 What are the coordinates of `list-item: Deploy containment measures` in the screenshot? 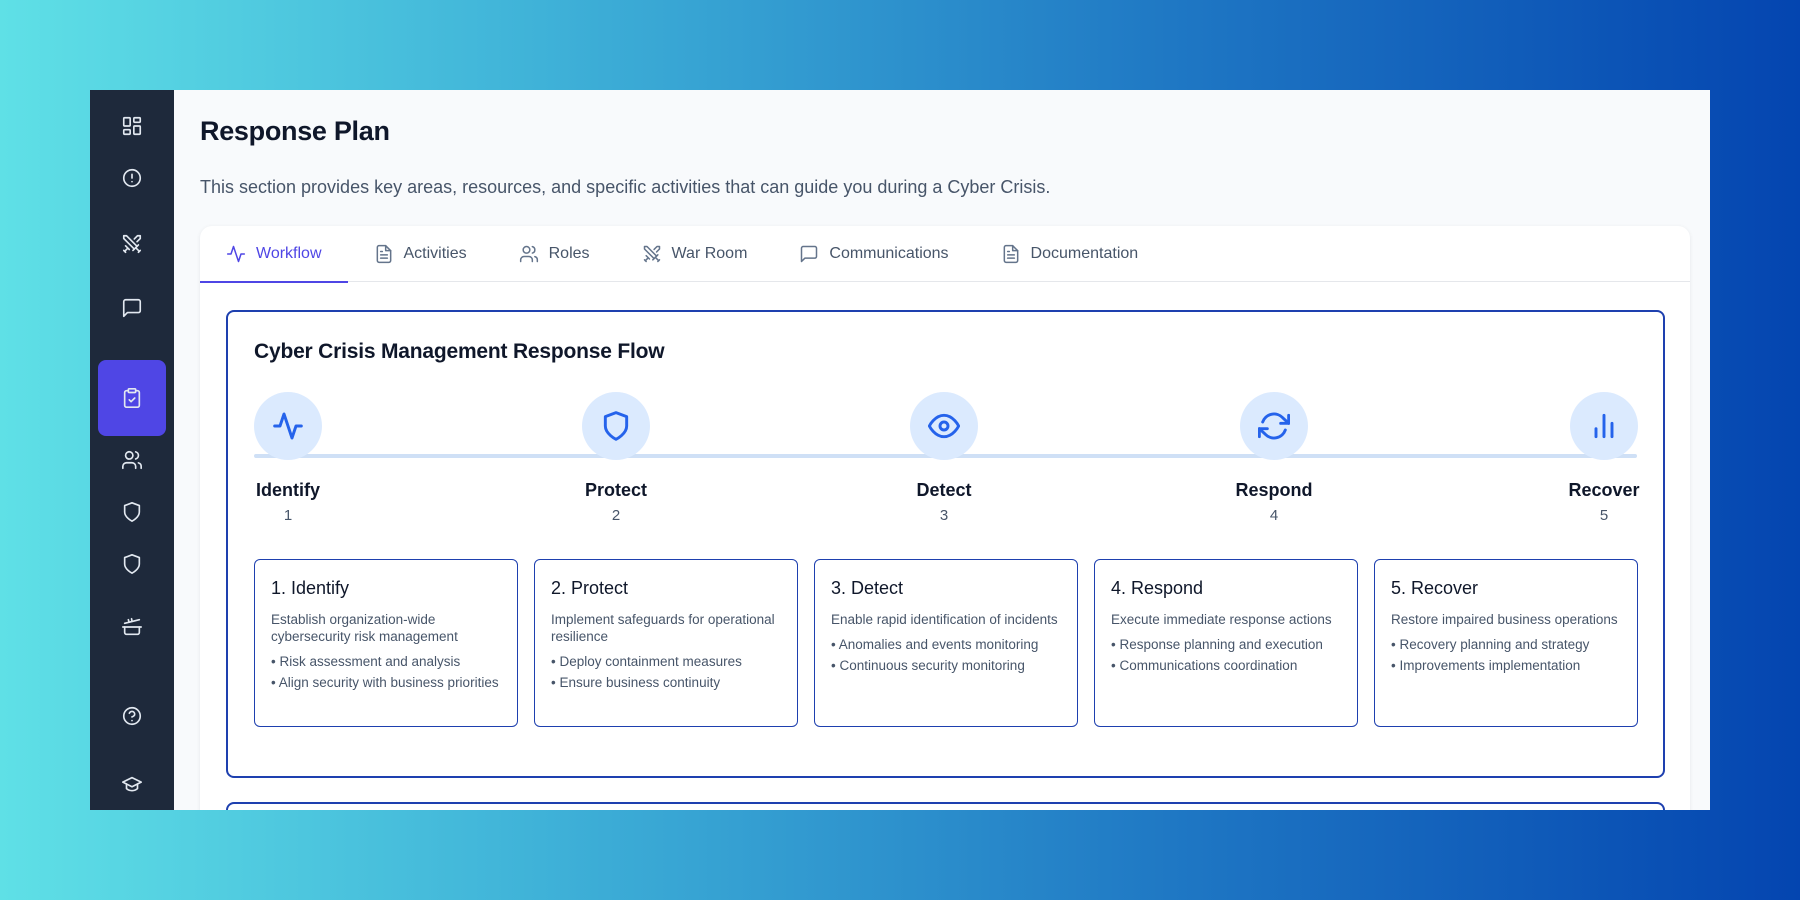 It's located at (666, 661).